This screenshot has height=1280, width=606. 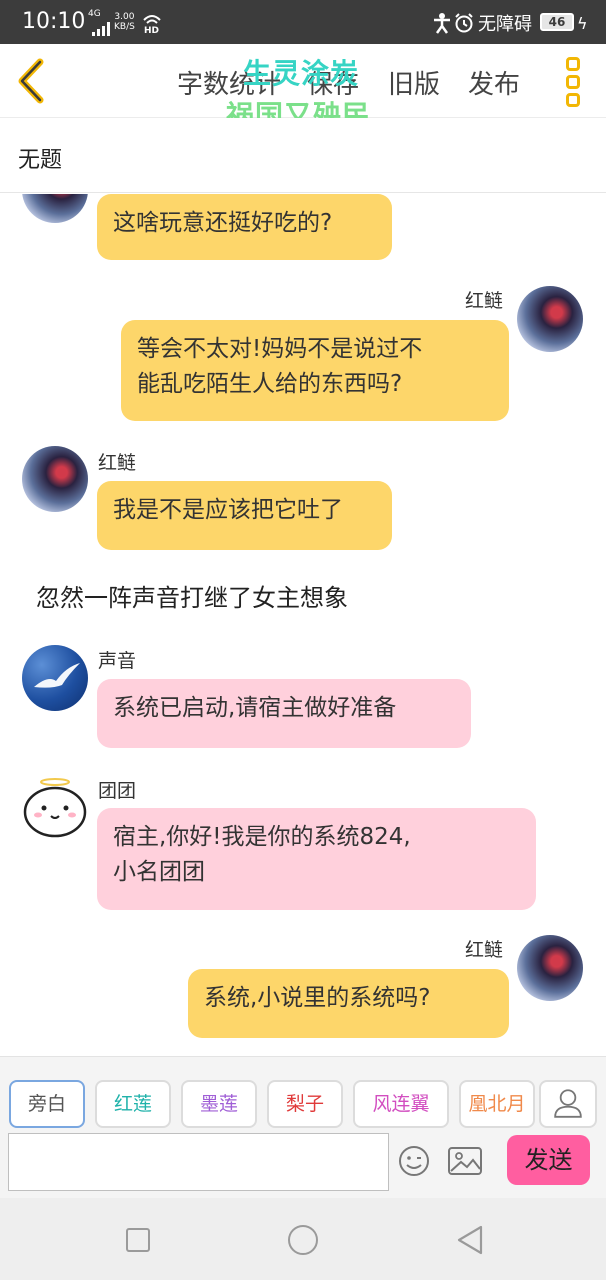 What do you see at coordinates (219, 1104) in the screenshot?
I see `character-chip: 墨莲` at bounding box center [219, 1104].